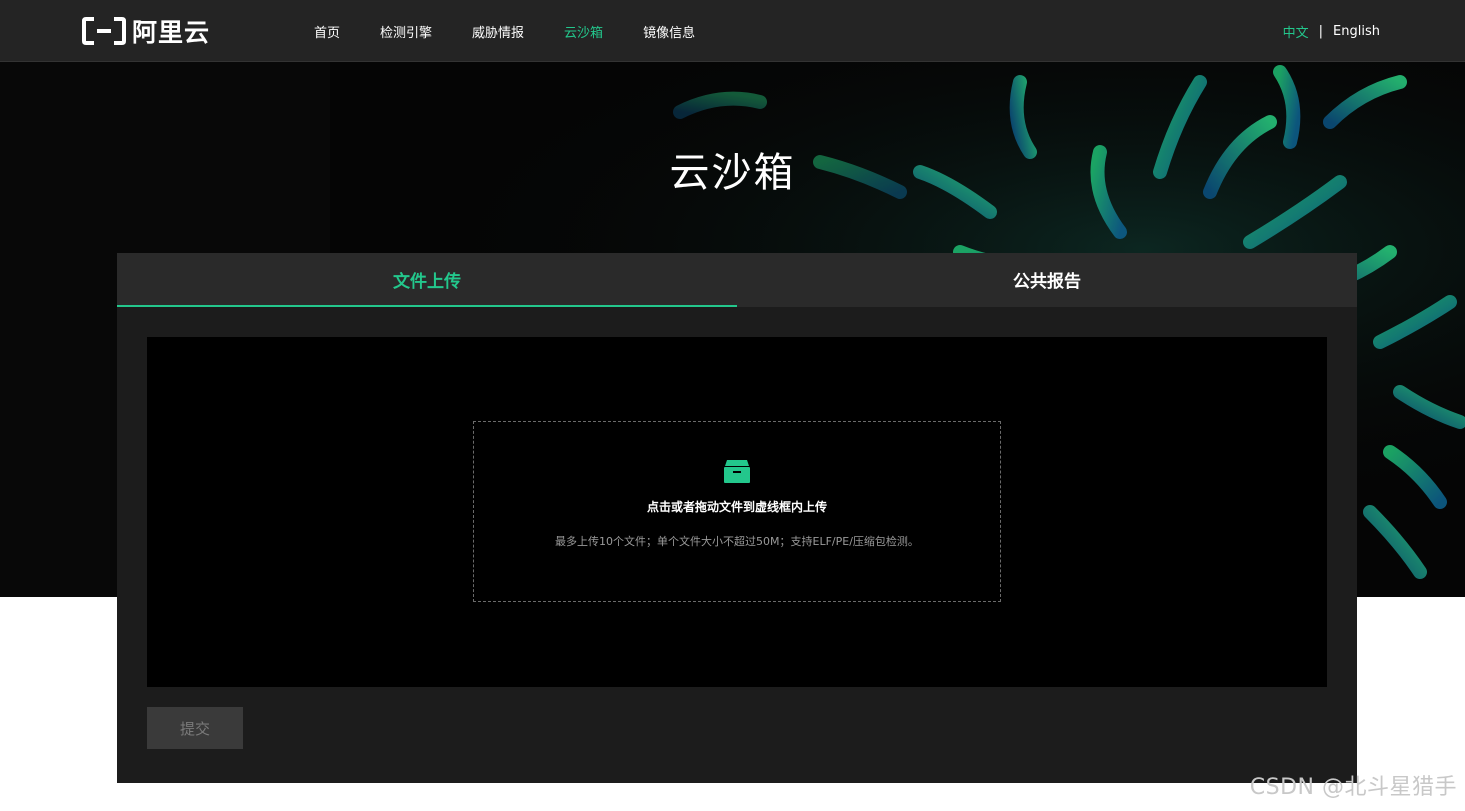 This screenshot has width=1465, height=811. I want to click on submit-button: 提交, so click(195, 728).